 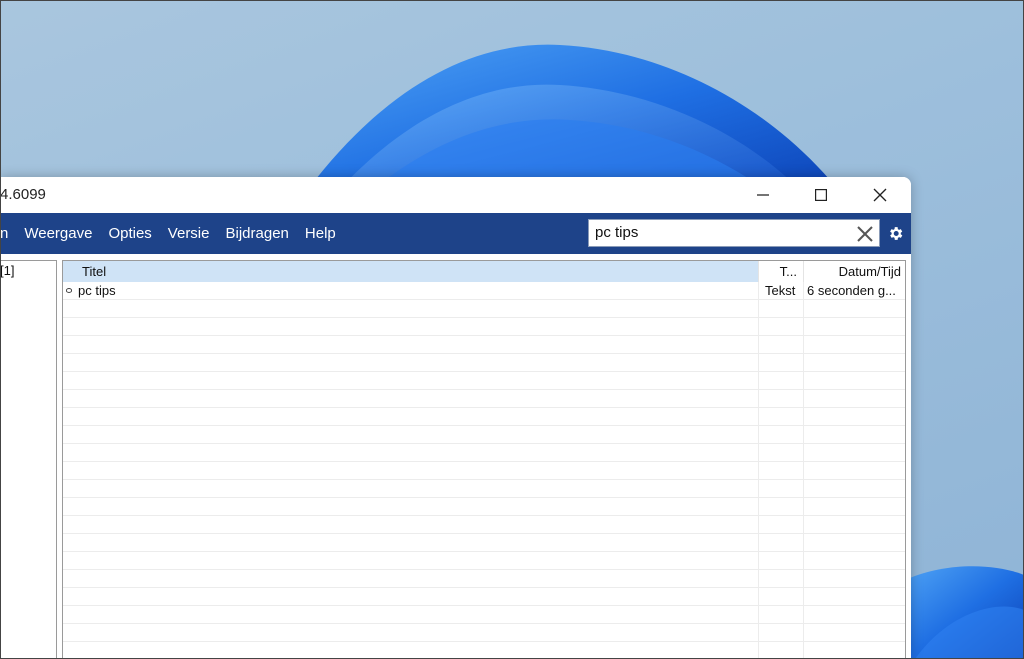 What do you see at coordinates (895, 233) in the screenshot?
I see `gear-icon` at bounding box center [895, 233].